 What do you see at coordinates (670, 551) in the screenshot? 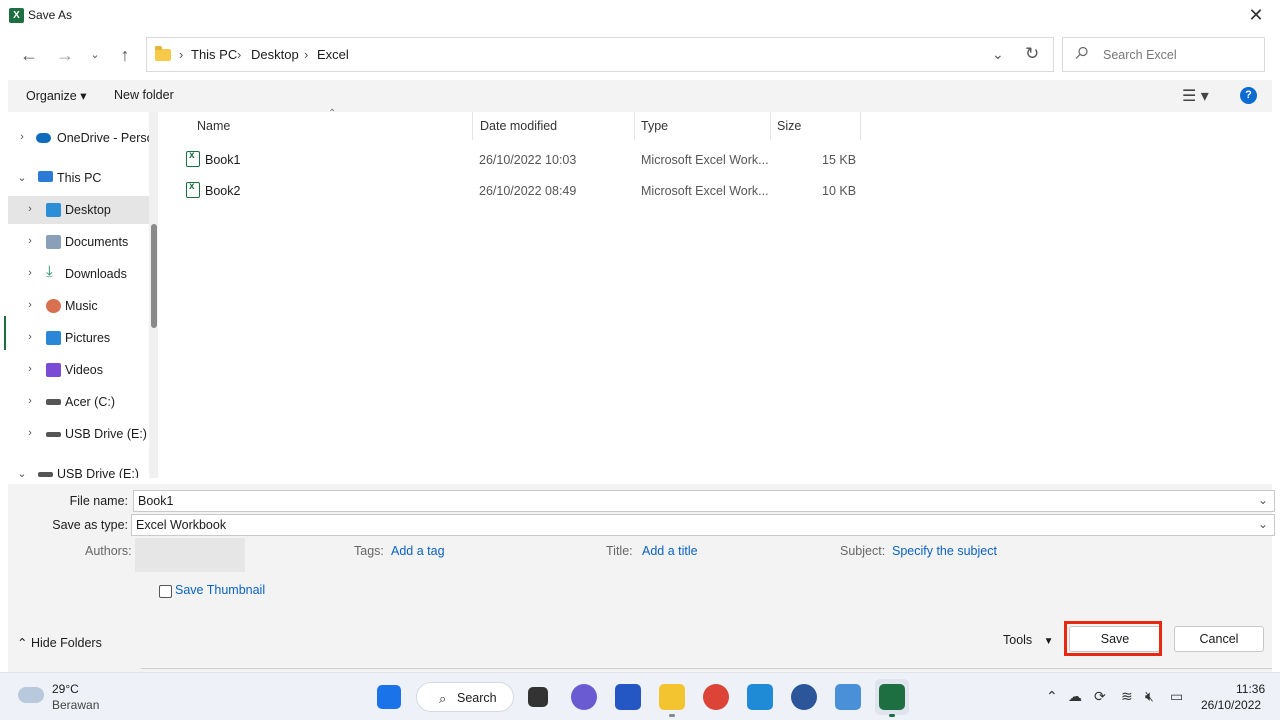
I see `add-title-link: Add a title` at bounding box center [670, 551].